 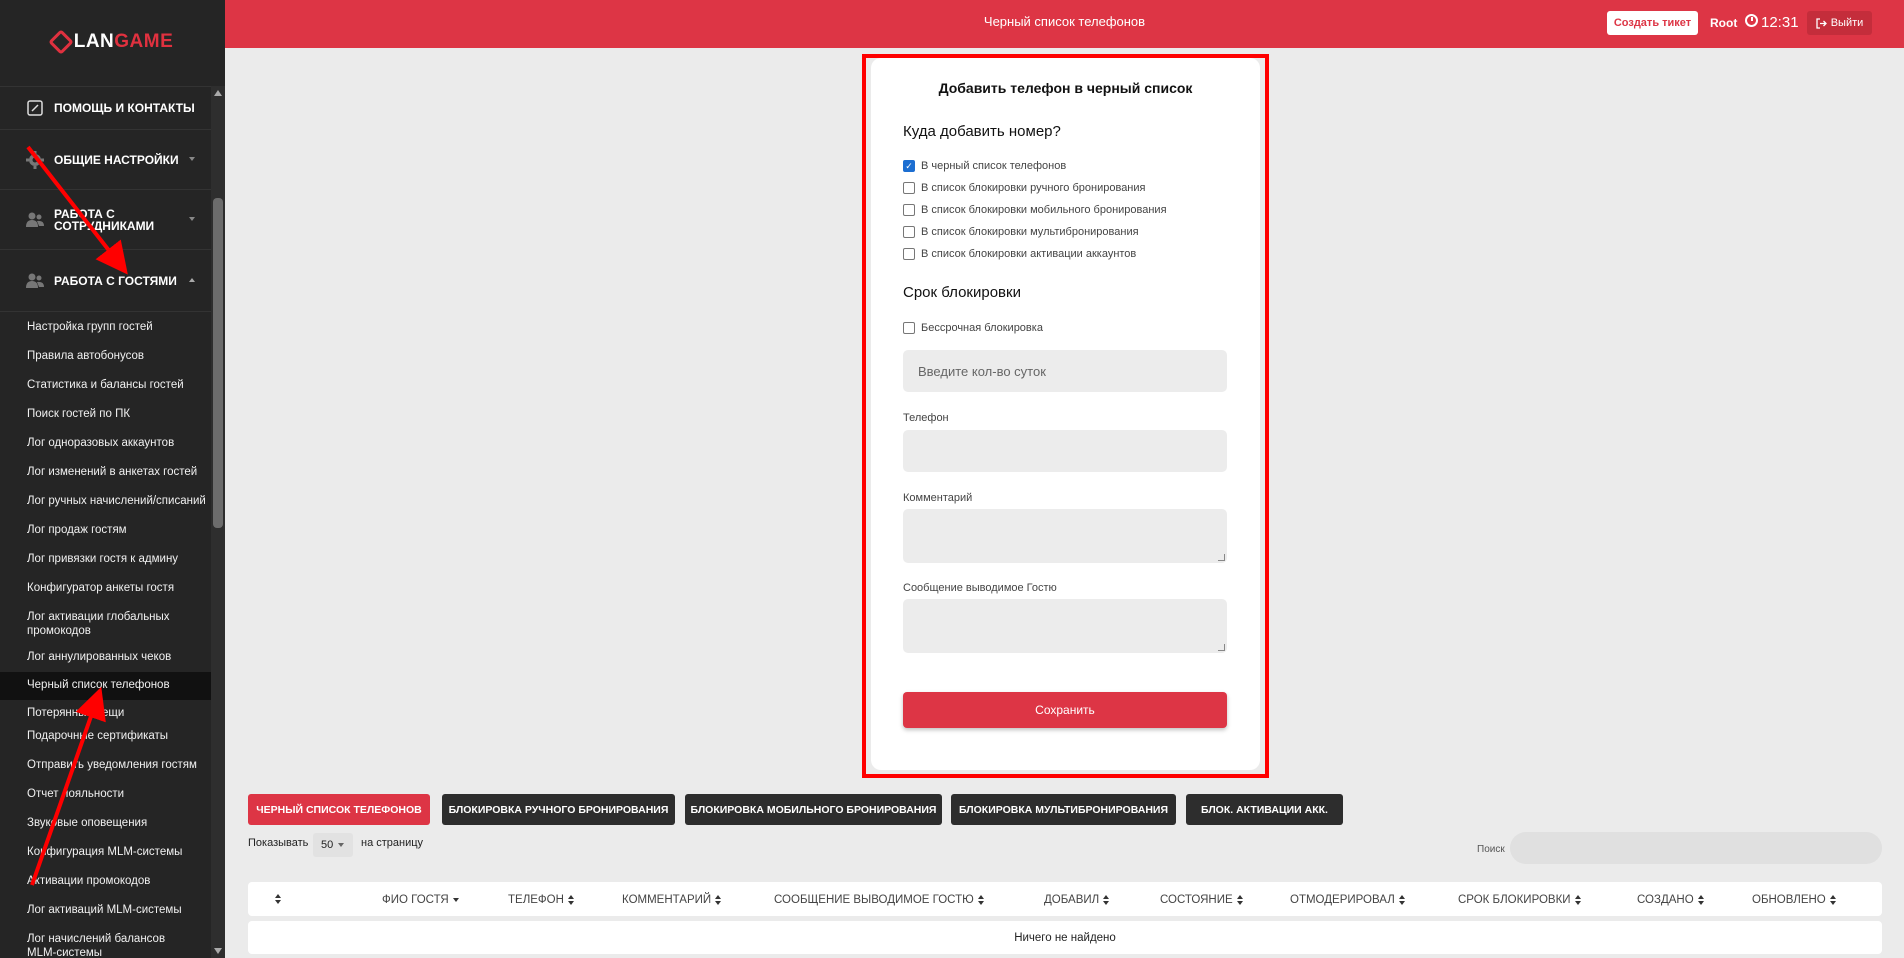 I want to click on column-header: СОЗДАНО, so click(x=1670, y=900).